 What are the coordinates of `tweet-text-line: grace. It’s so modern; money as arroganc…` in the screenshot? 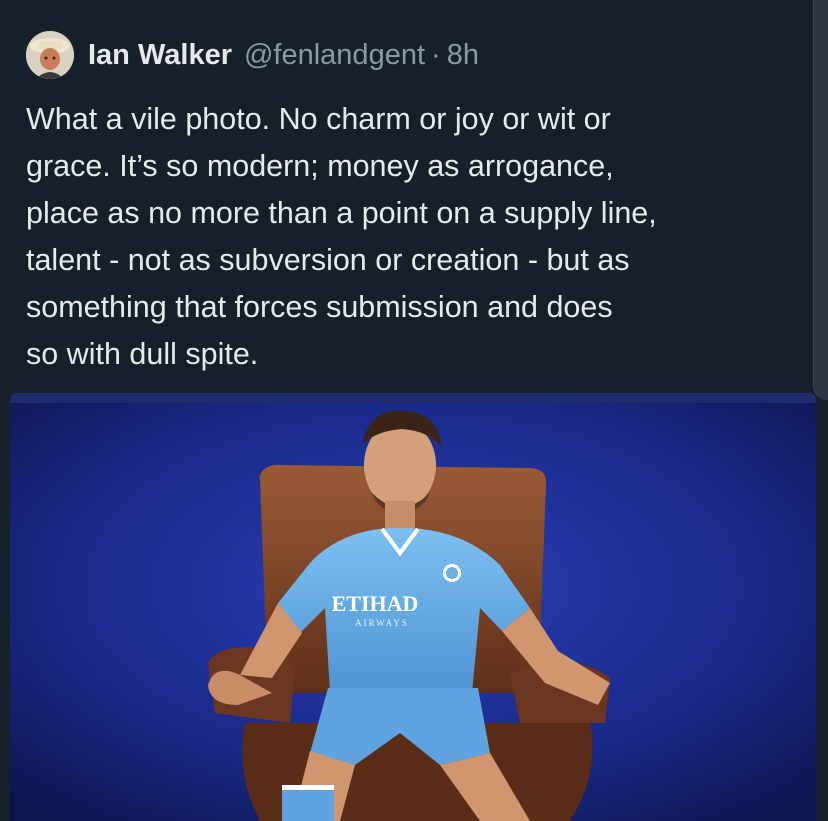 It's located at (320, 166).